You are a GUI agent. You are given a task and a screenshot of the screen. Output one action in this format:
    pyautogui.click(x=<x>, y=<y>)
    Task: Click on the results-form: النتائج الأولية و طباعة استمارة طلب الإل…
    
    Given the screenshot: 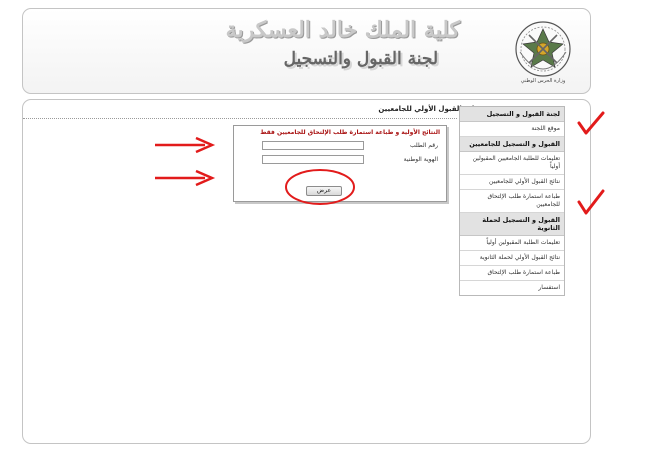 What is the action you would take?
    pyautogui.click(x=340, y=163)
    